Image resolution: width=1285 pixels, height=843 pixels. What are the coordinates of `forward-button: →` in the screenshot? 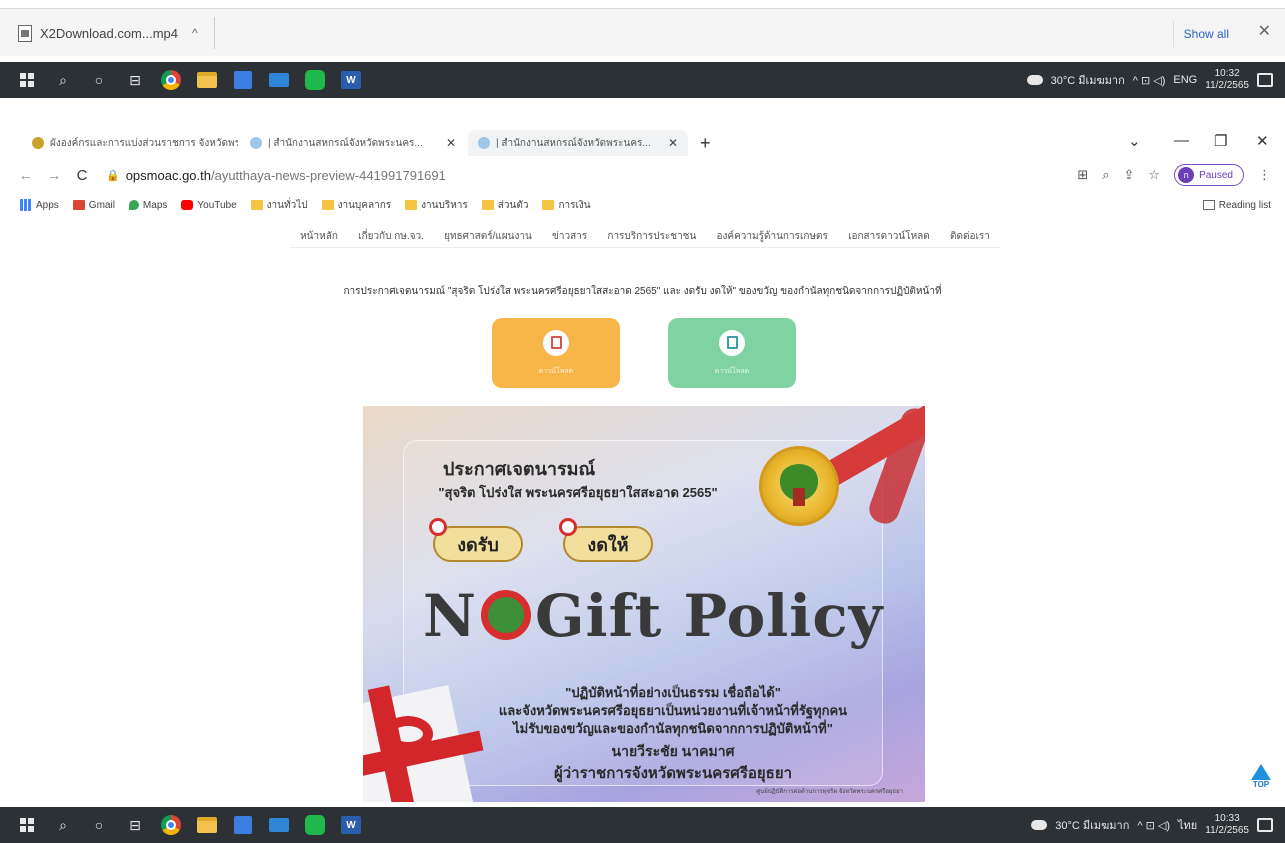 It's located at (54, 175).